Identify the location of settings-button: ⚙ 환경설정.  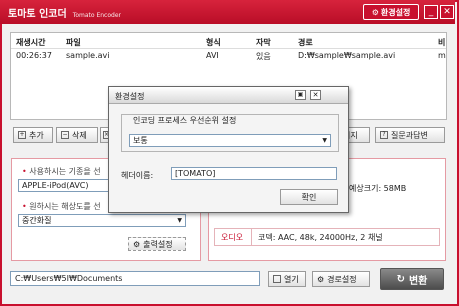
(391, 12).